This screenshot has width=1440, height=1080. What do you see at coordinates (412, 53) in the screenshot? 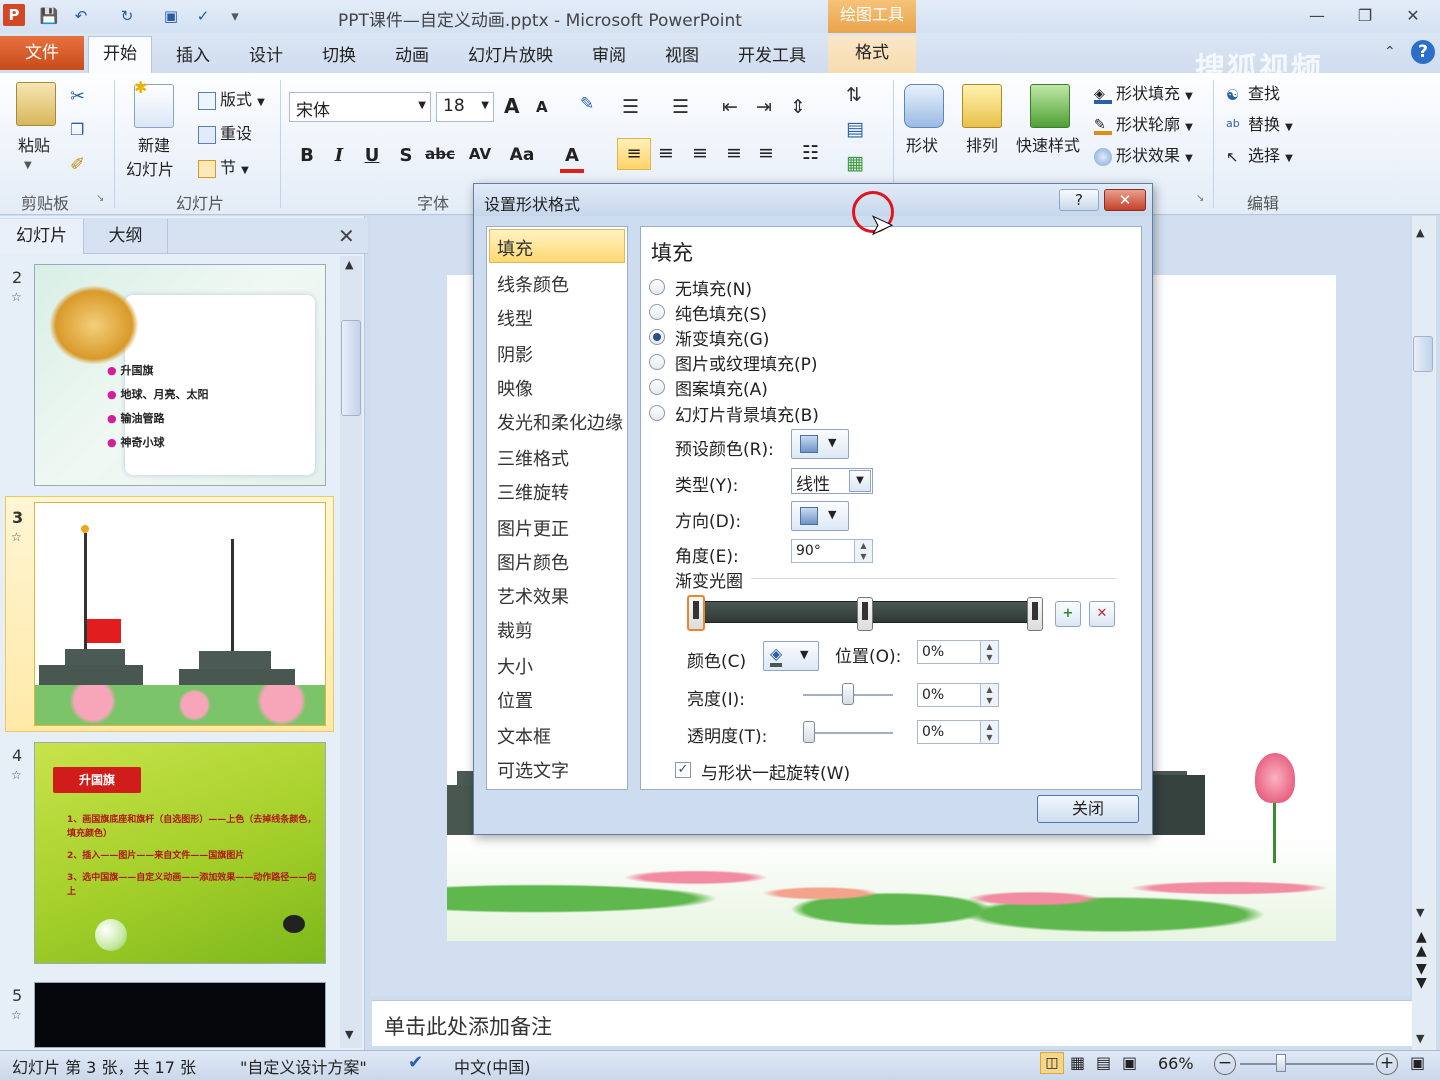
I see `tab-animations: 动画` at bounding box center [412, 53].